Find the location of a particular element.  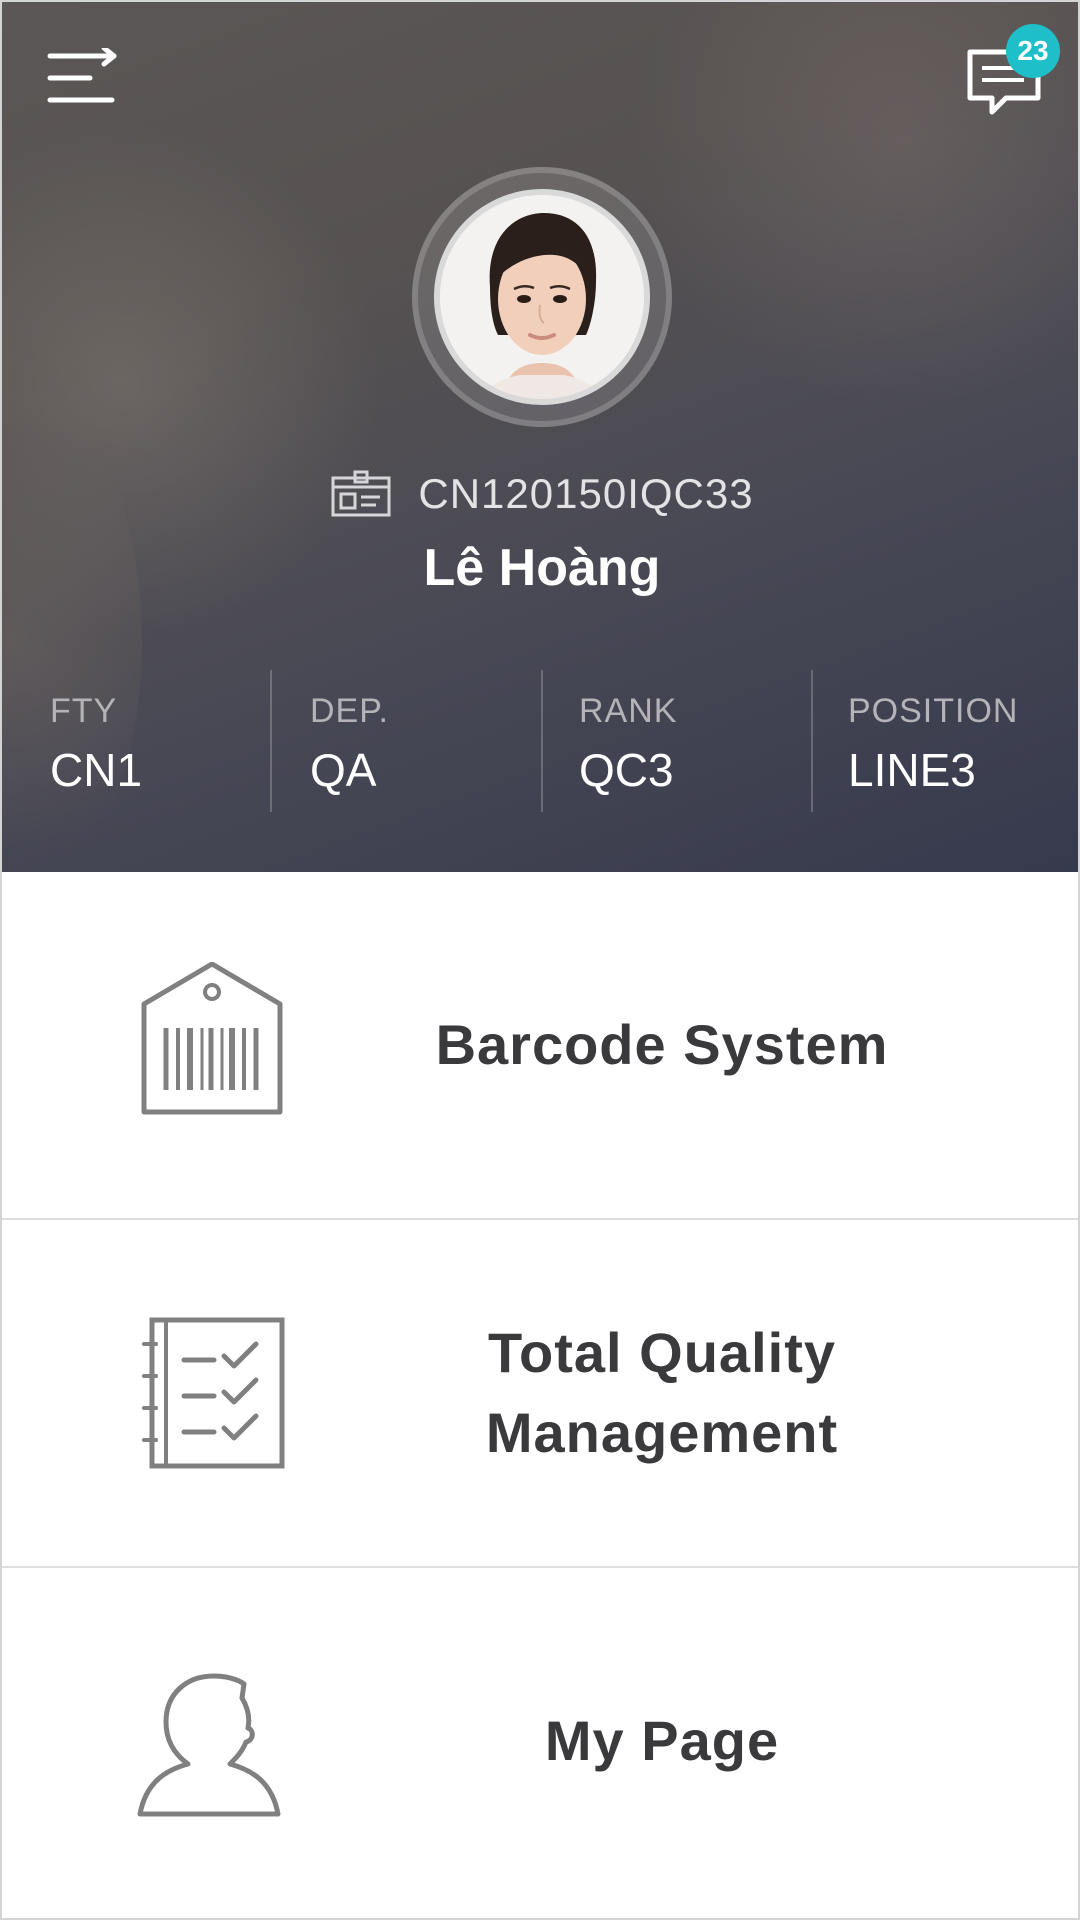

stat-value: LINE3 is located at coordinates (912, 770).